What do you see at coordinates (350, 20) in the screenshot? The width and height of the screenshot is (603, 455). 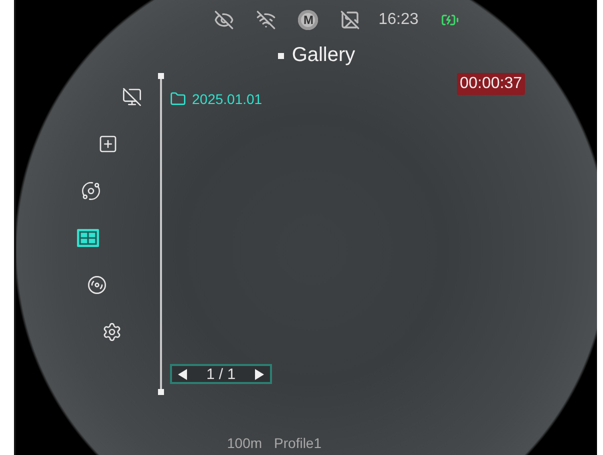 I see `image-off-icon` at bounding box center [350, 20].